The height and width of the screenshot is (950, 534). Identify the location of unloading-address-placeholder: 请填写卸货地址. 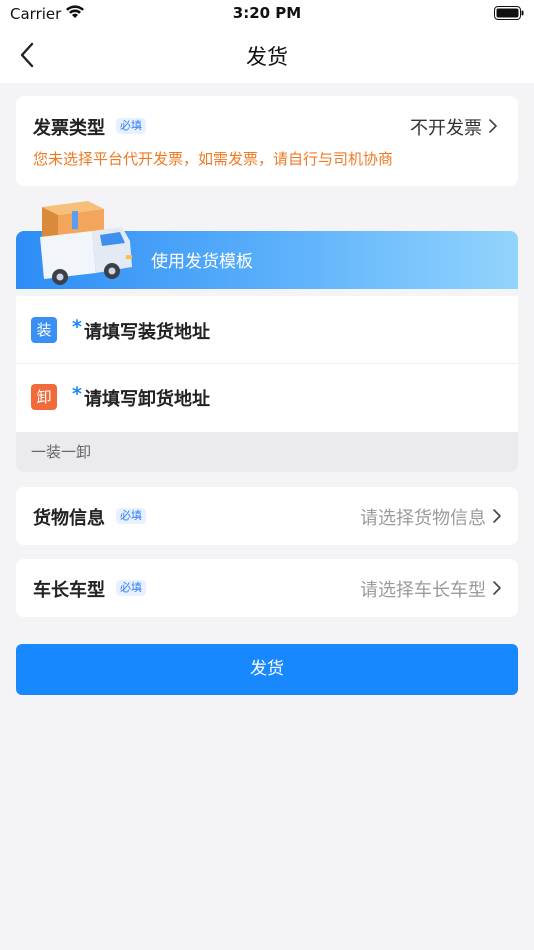
(147, 399).